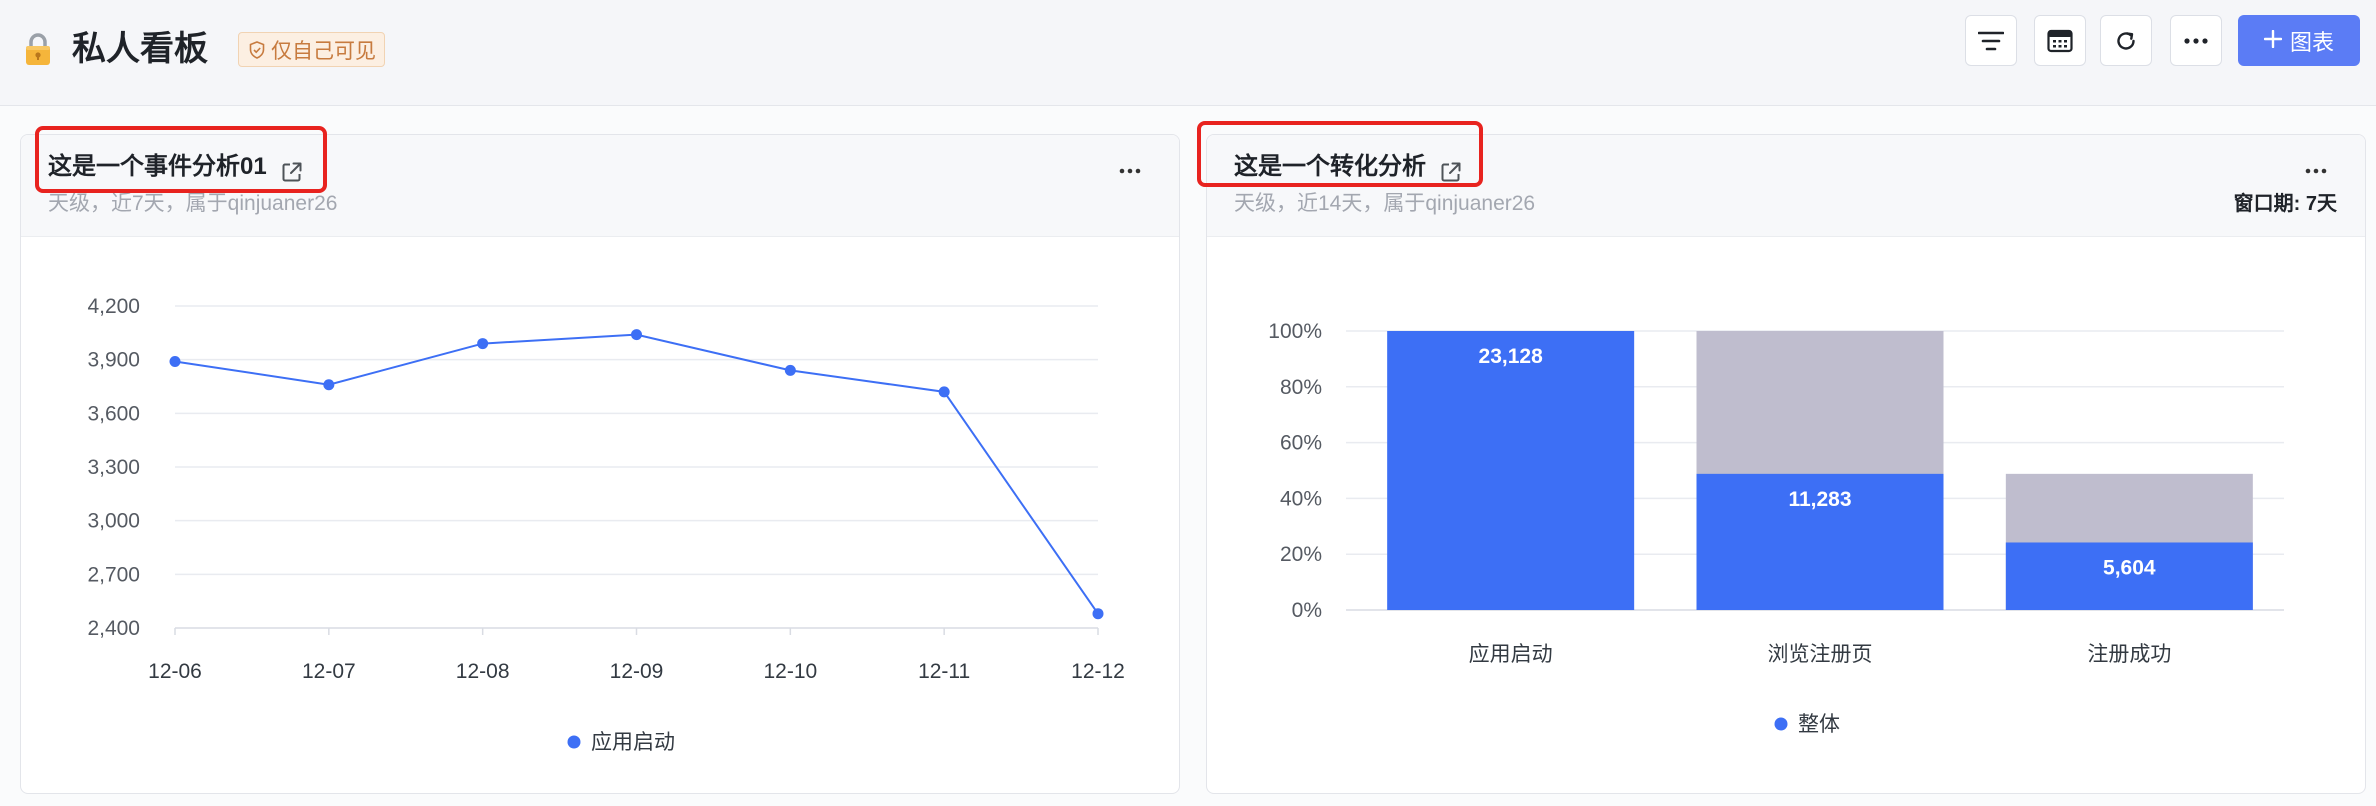  Describe the element at coordinates (38, 49) in the screenshot. I see `lock-icon` at that location.